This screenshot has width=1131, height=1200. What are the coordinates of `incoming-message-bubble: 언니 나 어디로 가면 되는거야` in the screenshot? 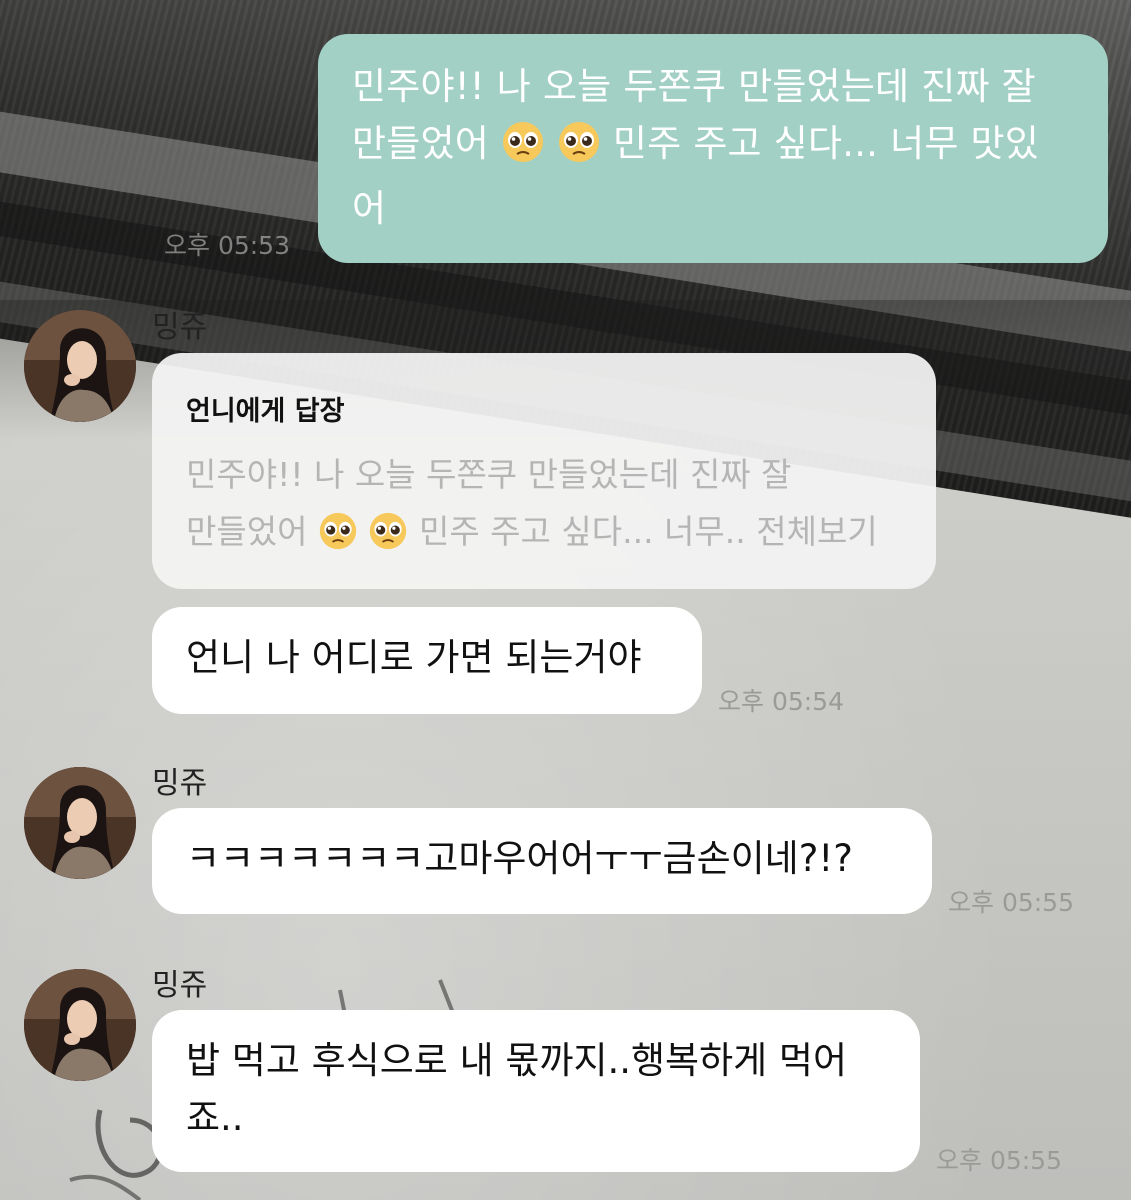 It's located at (427, 660).